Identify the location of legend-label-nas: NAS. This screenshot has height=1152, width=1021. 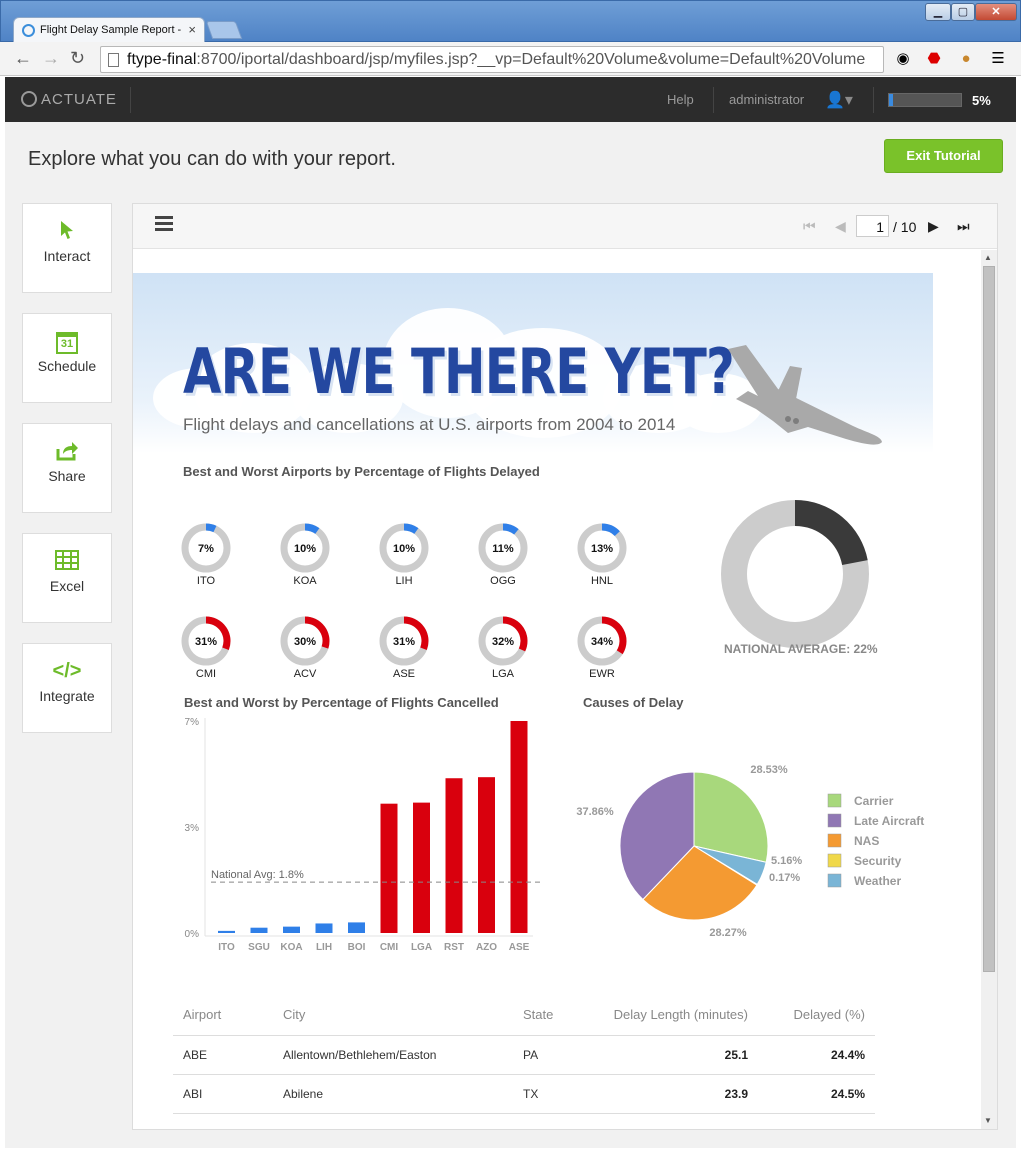
(866, 841).